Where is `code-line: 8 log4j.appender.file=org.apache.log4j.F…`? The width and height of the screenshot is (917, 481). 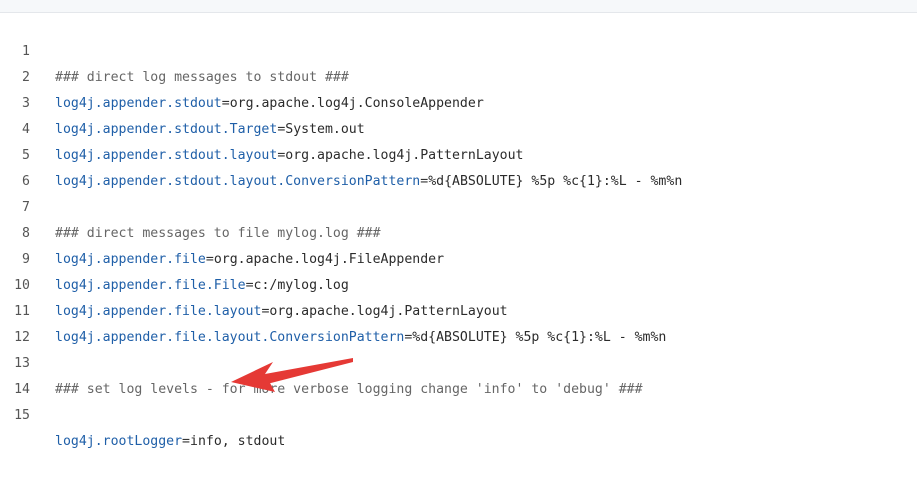
code-line: 8 log4j.appender.file=org.apache.log4j.F… is located at coordinates (458, 231).